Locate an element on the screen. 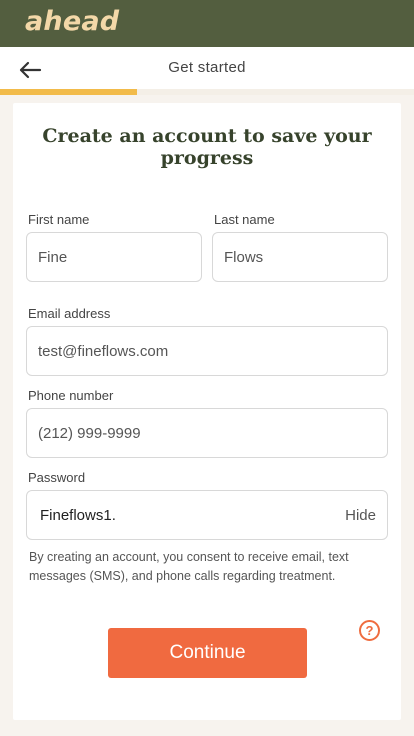  last-name-input is located at coordinates (305, 257).